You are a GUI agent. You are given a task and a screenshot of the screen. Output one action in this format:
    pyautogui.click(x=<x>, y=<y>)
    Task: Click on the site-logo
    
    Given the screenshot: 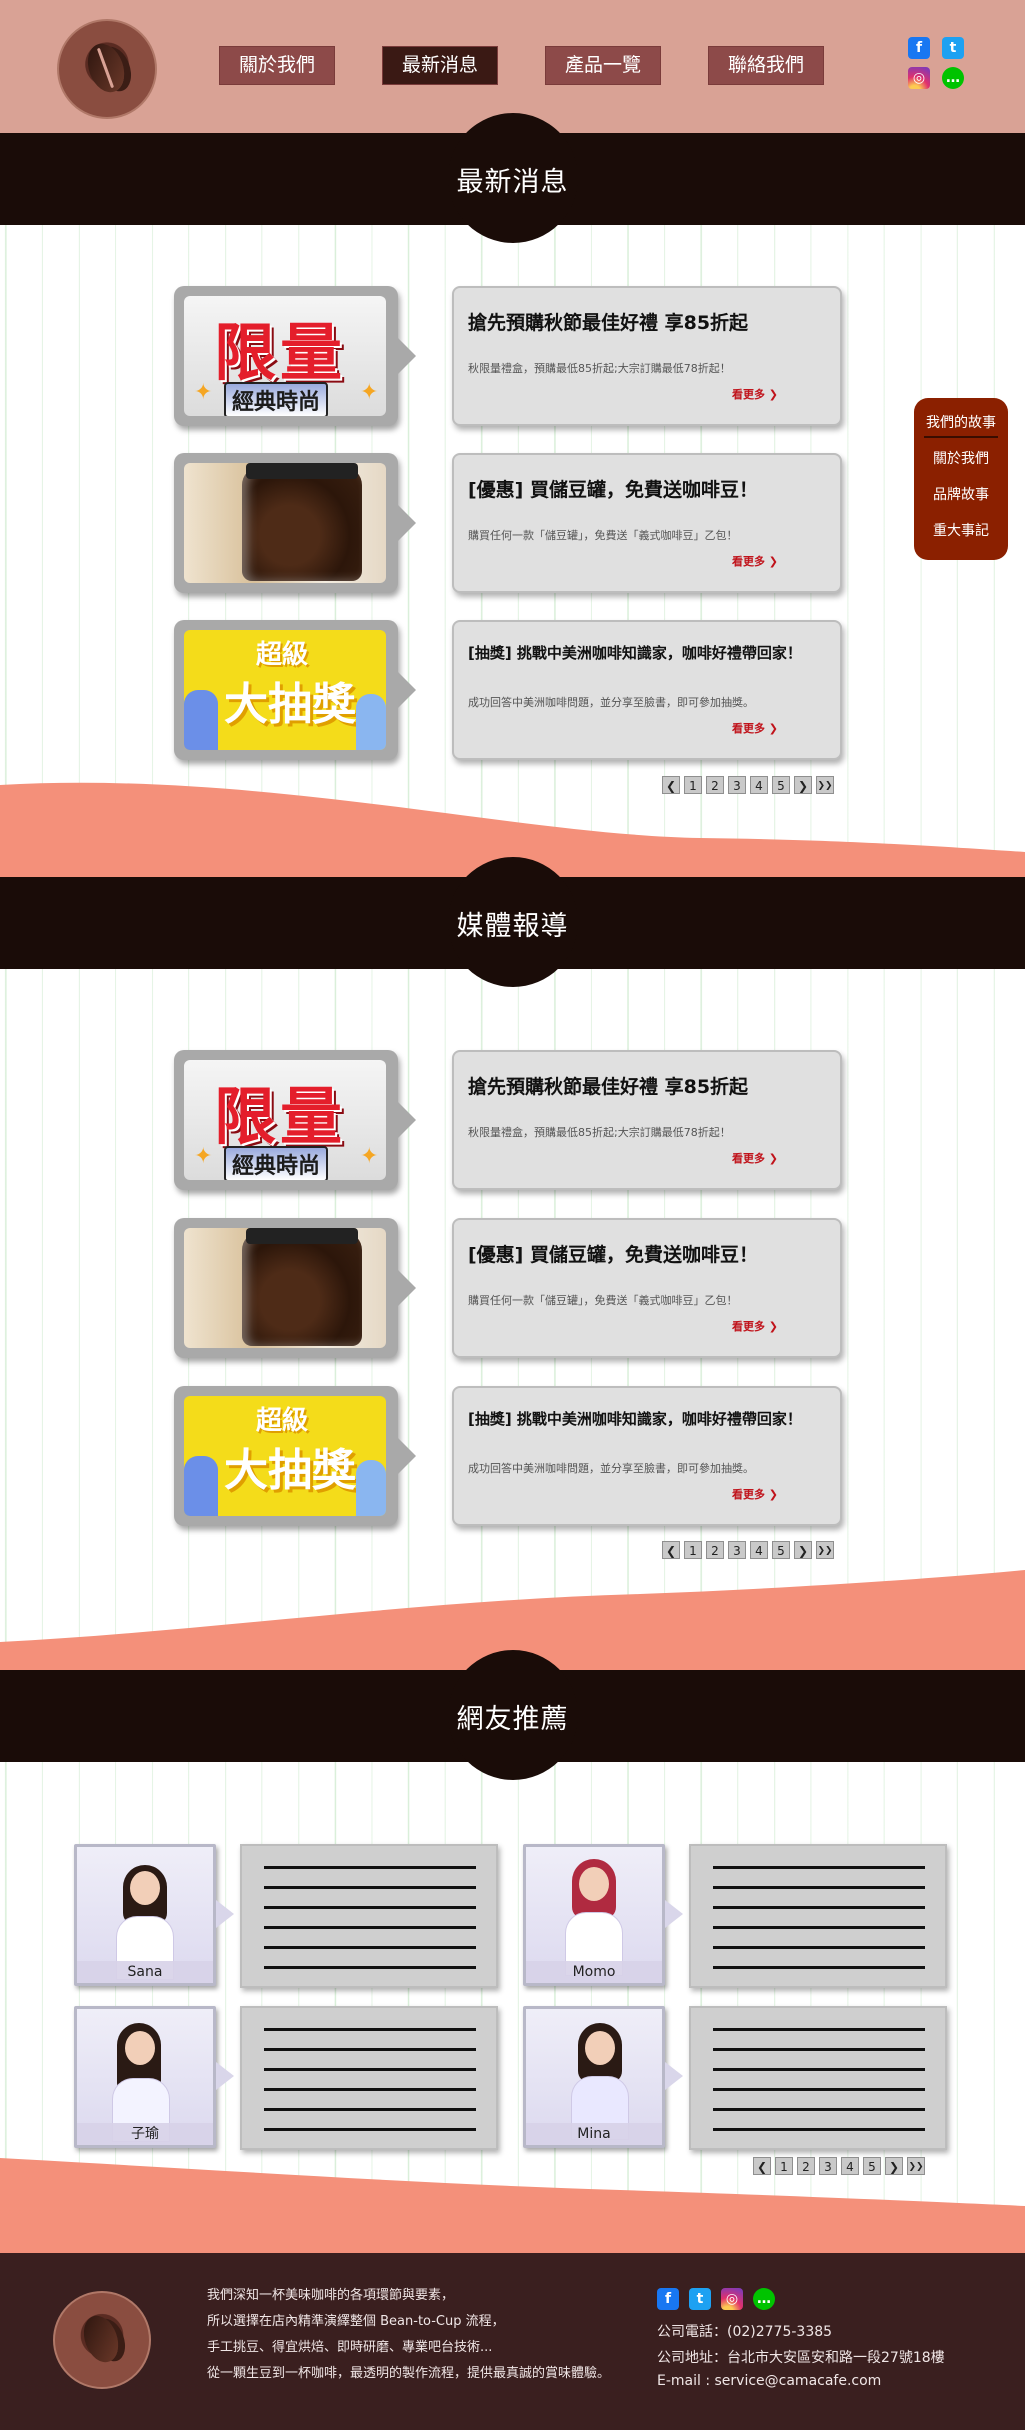 What is the action you would take?
    pyautogui.click(x=107, y=69)
    